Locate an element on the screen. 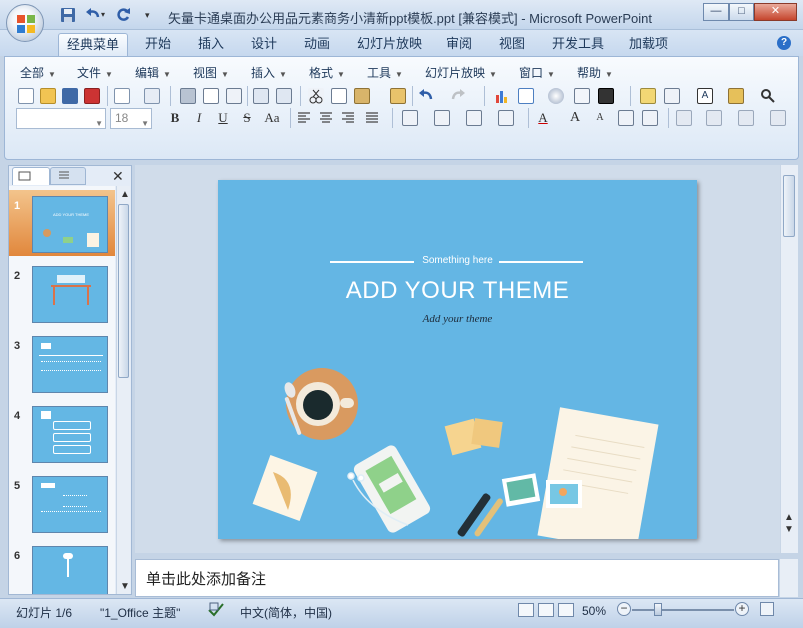  notes-pane: 单击此处添加备注 is located at coordinates (457, 578).